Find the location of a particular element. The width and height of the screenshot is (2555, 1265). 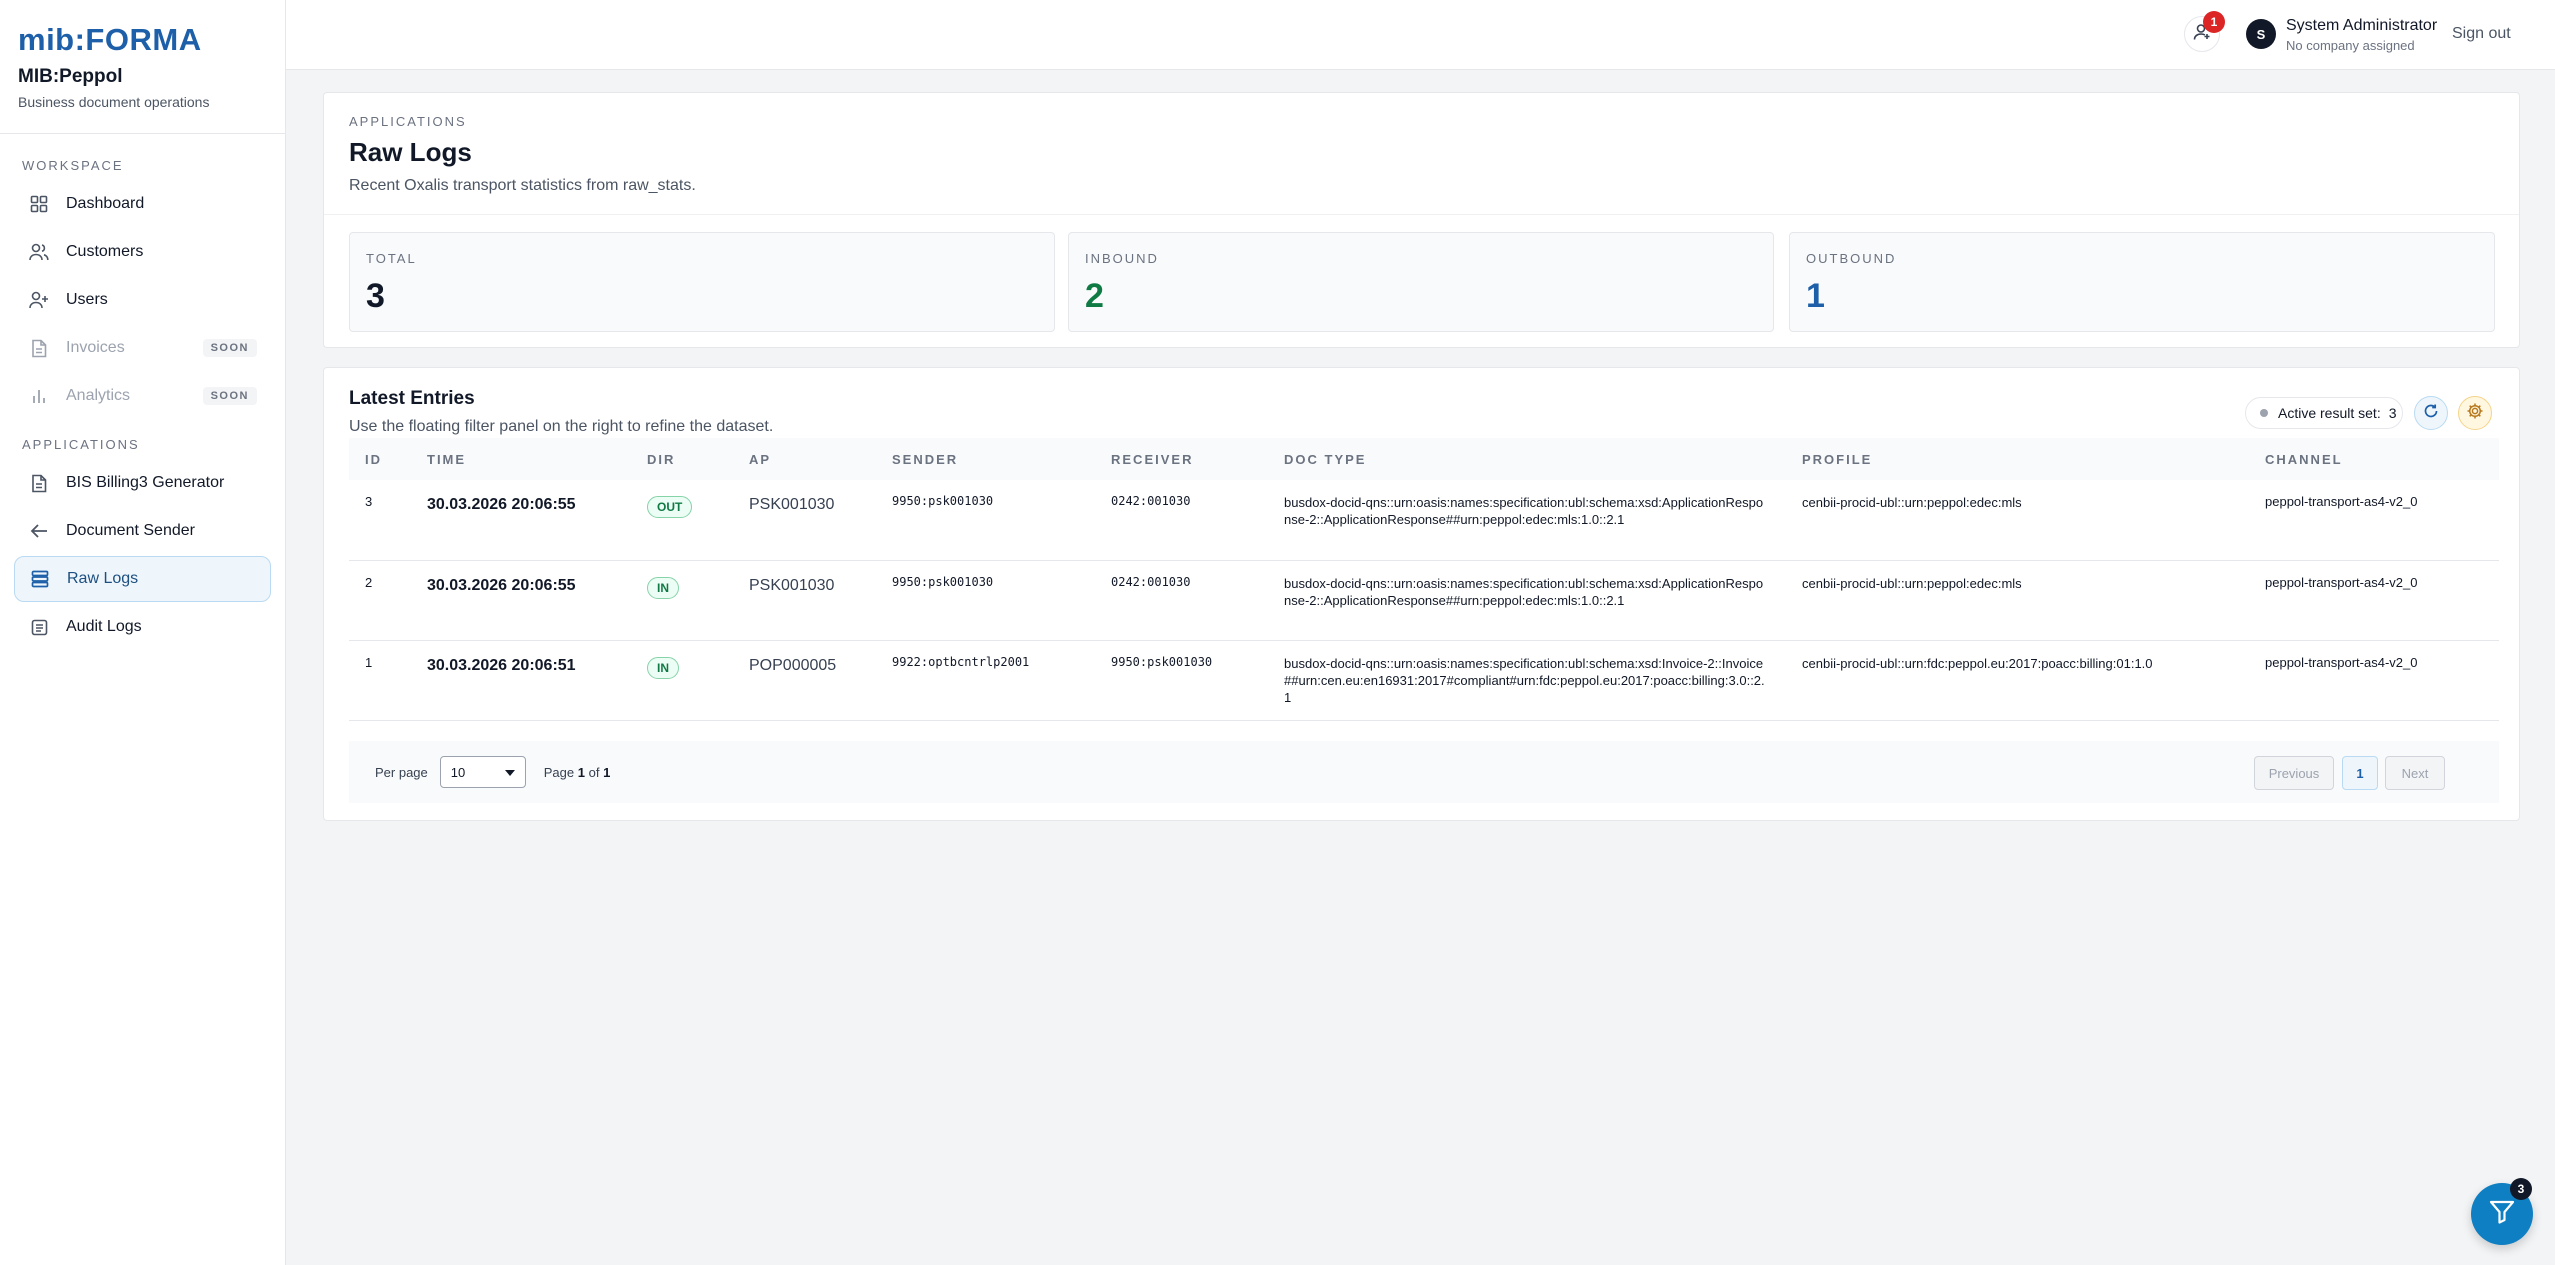

section-title: Latest Entries is located at coordinates (412, 398).